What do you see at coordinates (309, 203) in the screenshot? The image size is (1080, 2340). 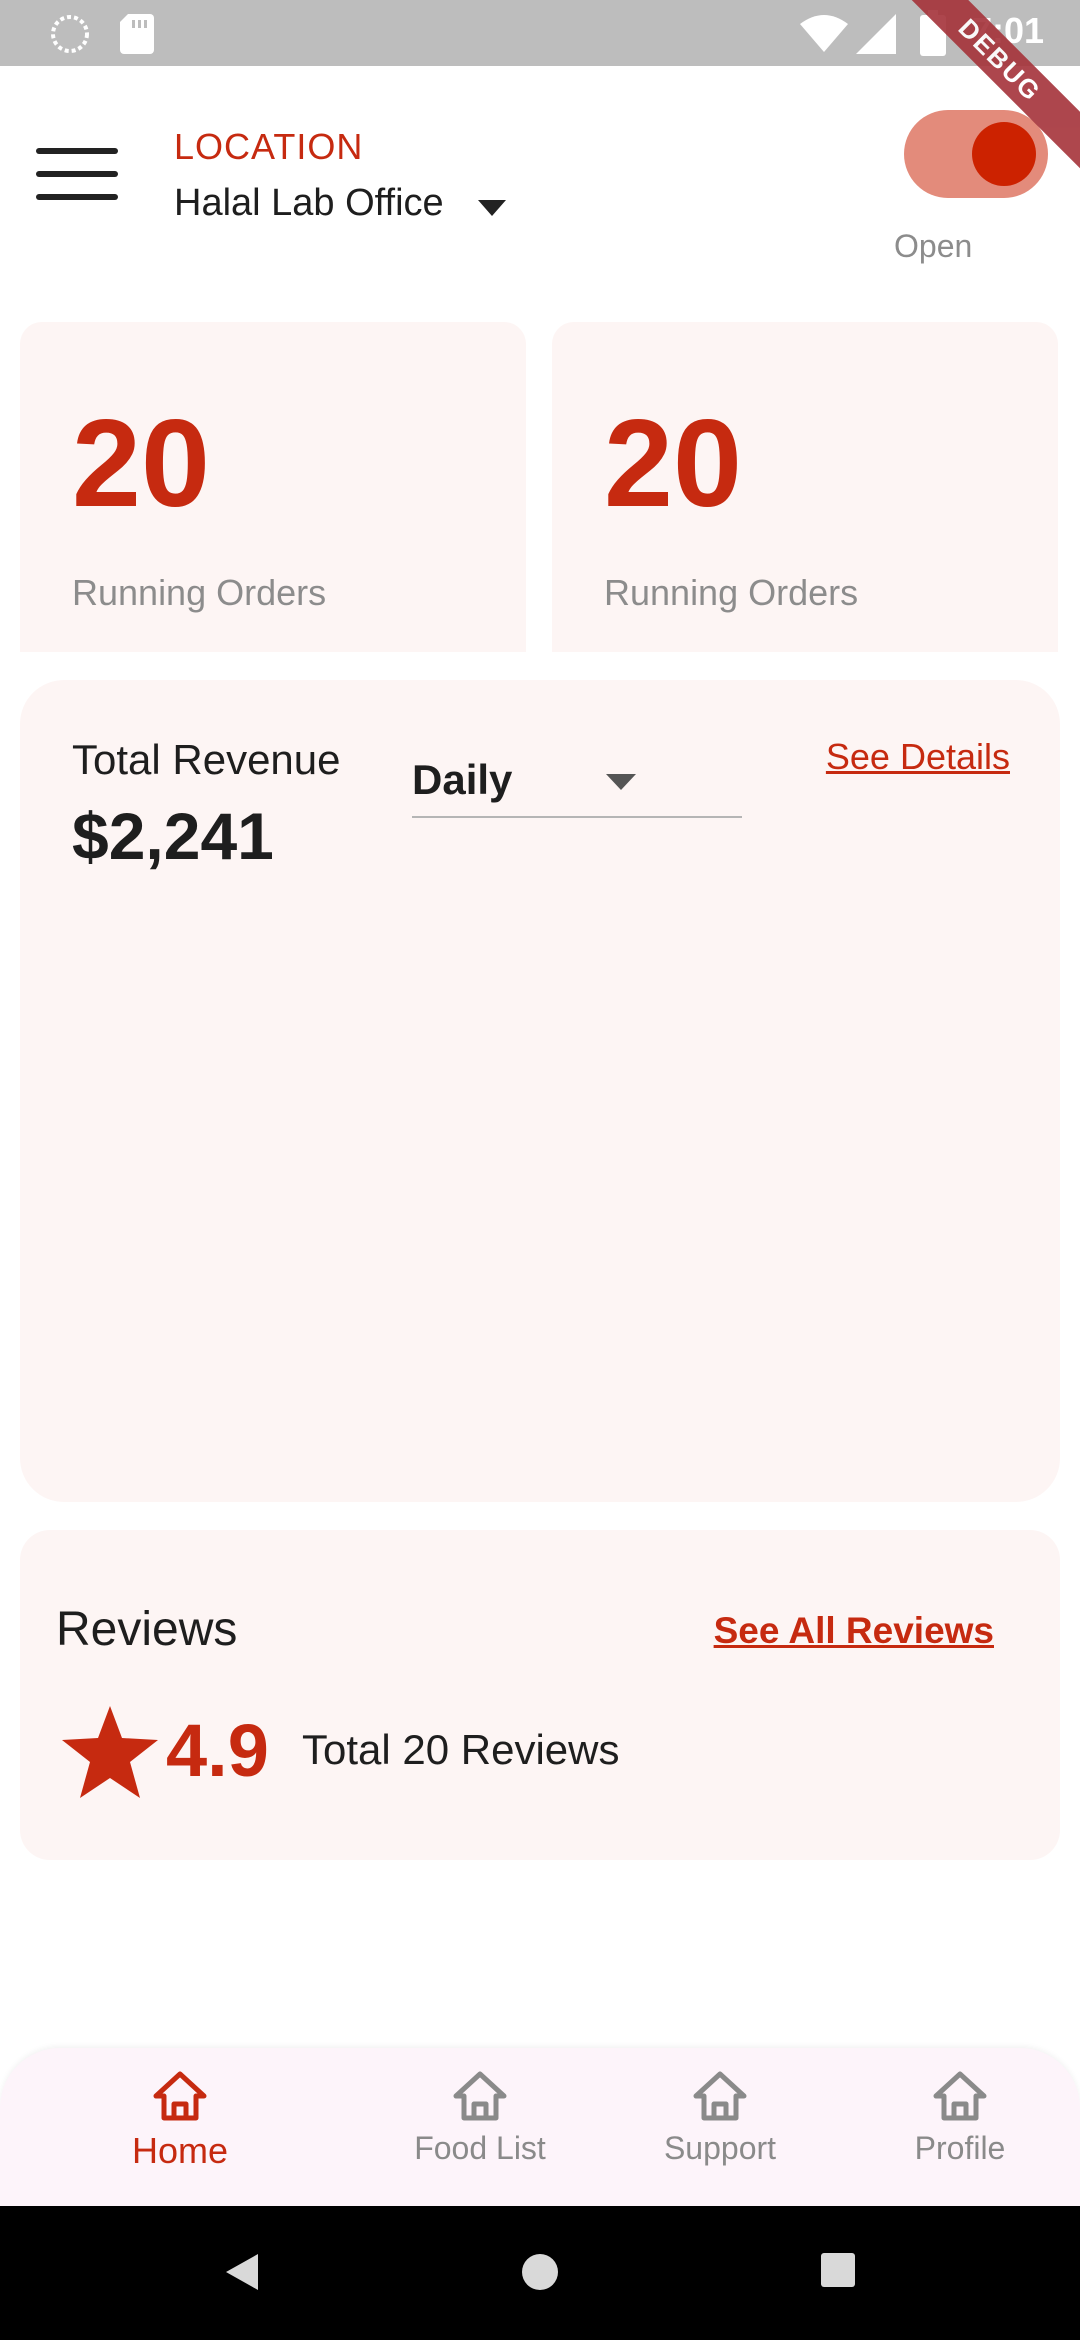 I see `location-selector: Halal Lab Office` at bounding box center [309, 203].